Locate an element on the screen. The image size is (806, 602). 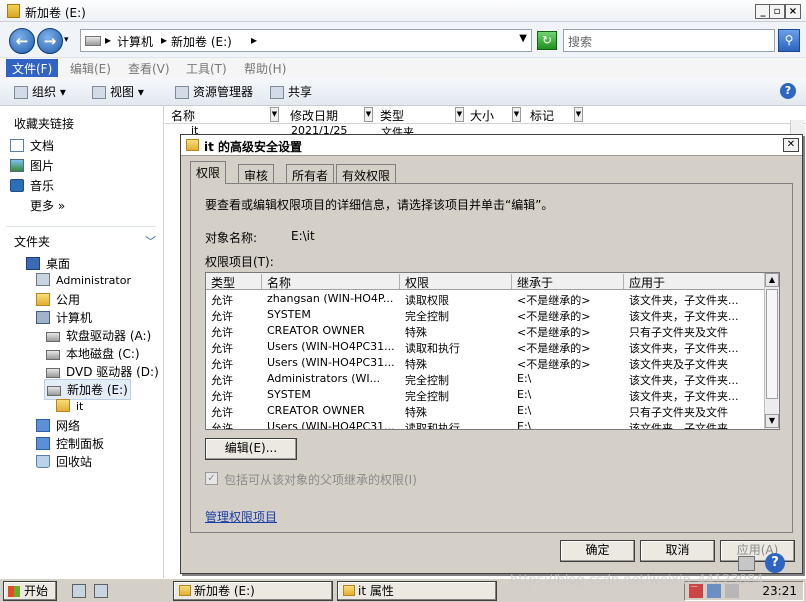
column-date: 修改日期 is located at coordinates (314, 115).